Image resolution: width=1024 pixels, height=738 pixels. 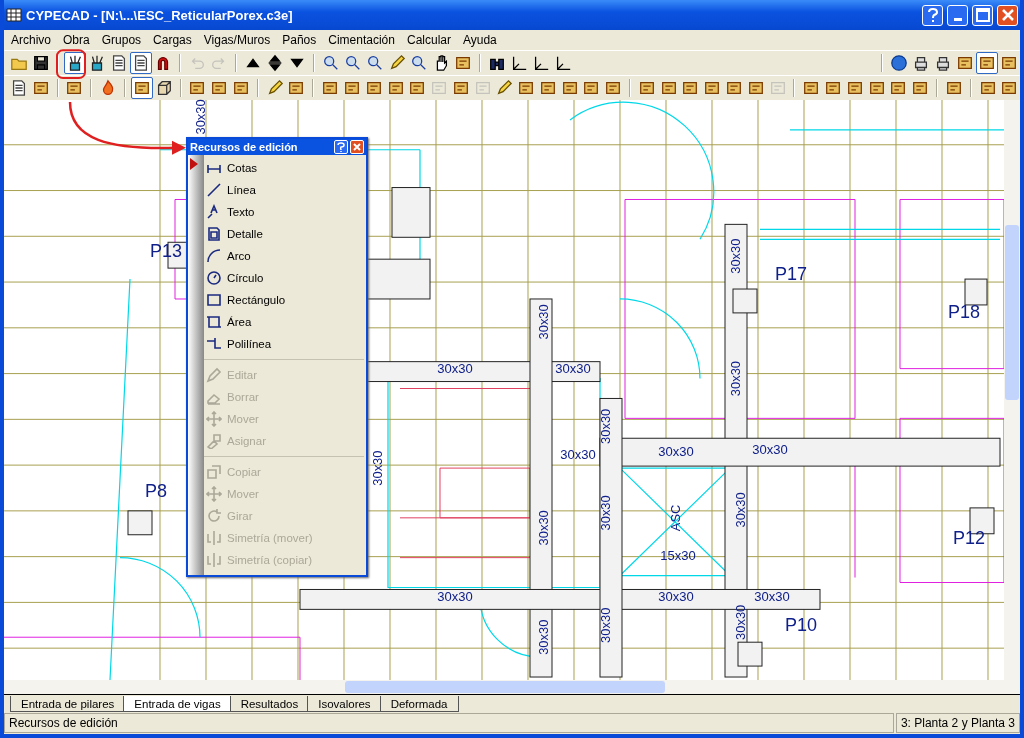 I want to click on horizontal-scrollbar, so click(x=512, y=687).